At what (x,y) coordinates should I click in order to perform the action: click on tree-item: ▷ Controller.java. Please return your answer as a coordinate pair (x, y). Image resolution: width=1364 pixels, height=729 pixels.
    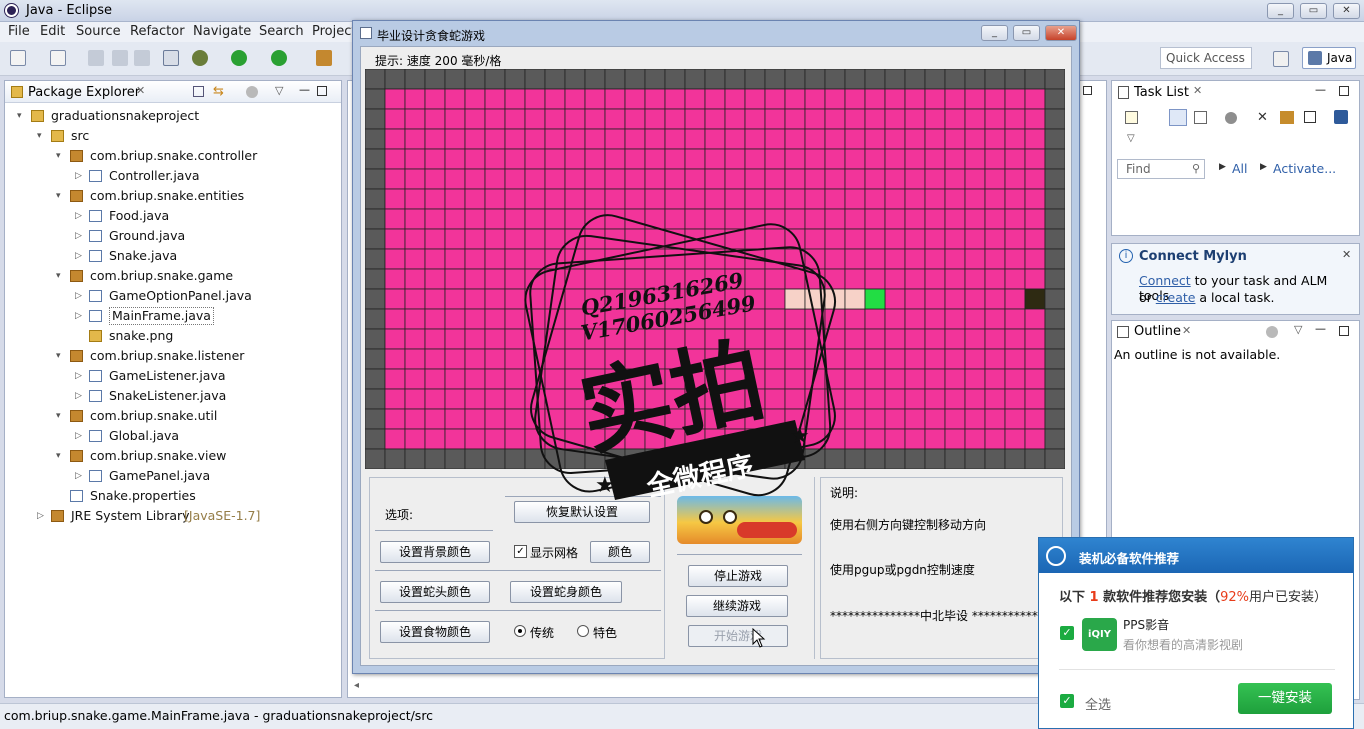
    Looking at the image, I should click on (173, 176).